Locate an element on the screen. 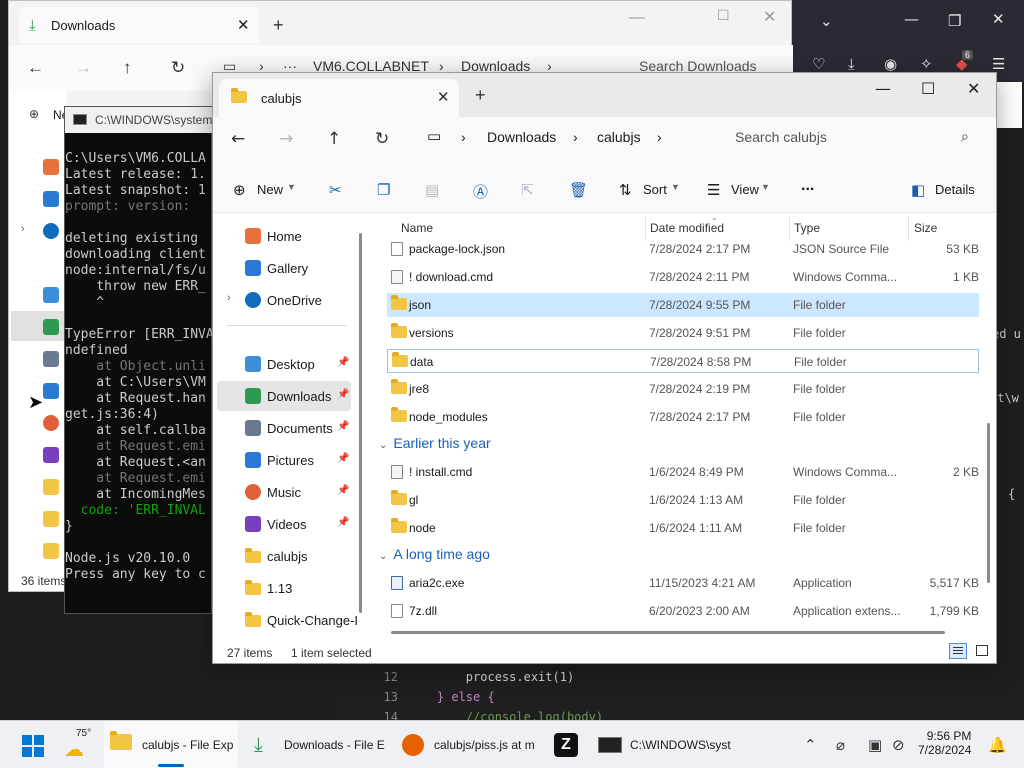 The width and height of the screenshot is (1024, 768). onedrive-icon is located at coordinates (51, 231).